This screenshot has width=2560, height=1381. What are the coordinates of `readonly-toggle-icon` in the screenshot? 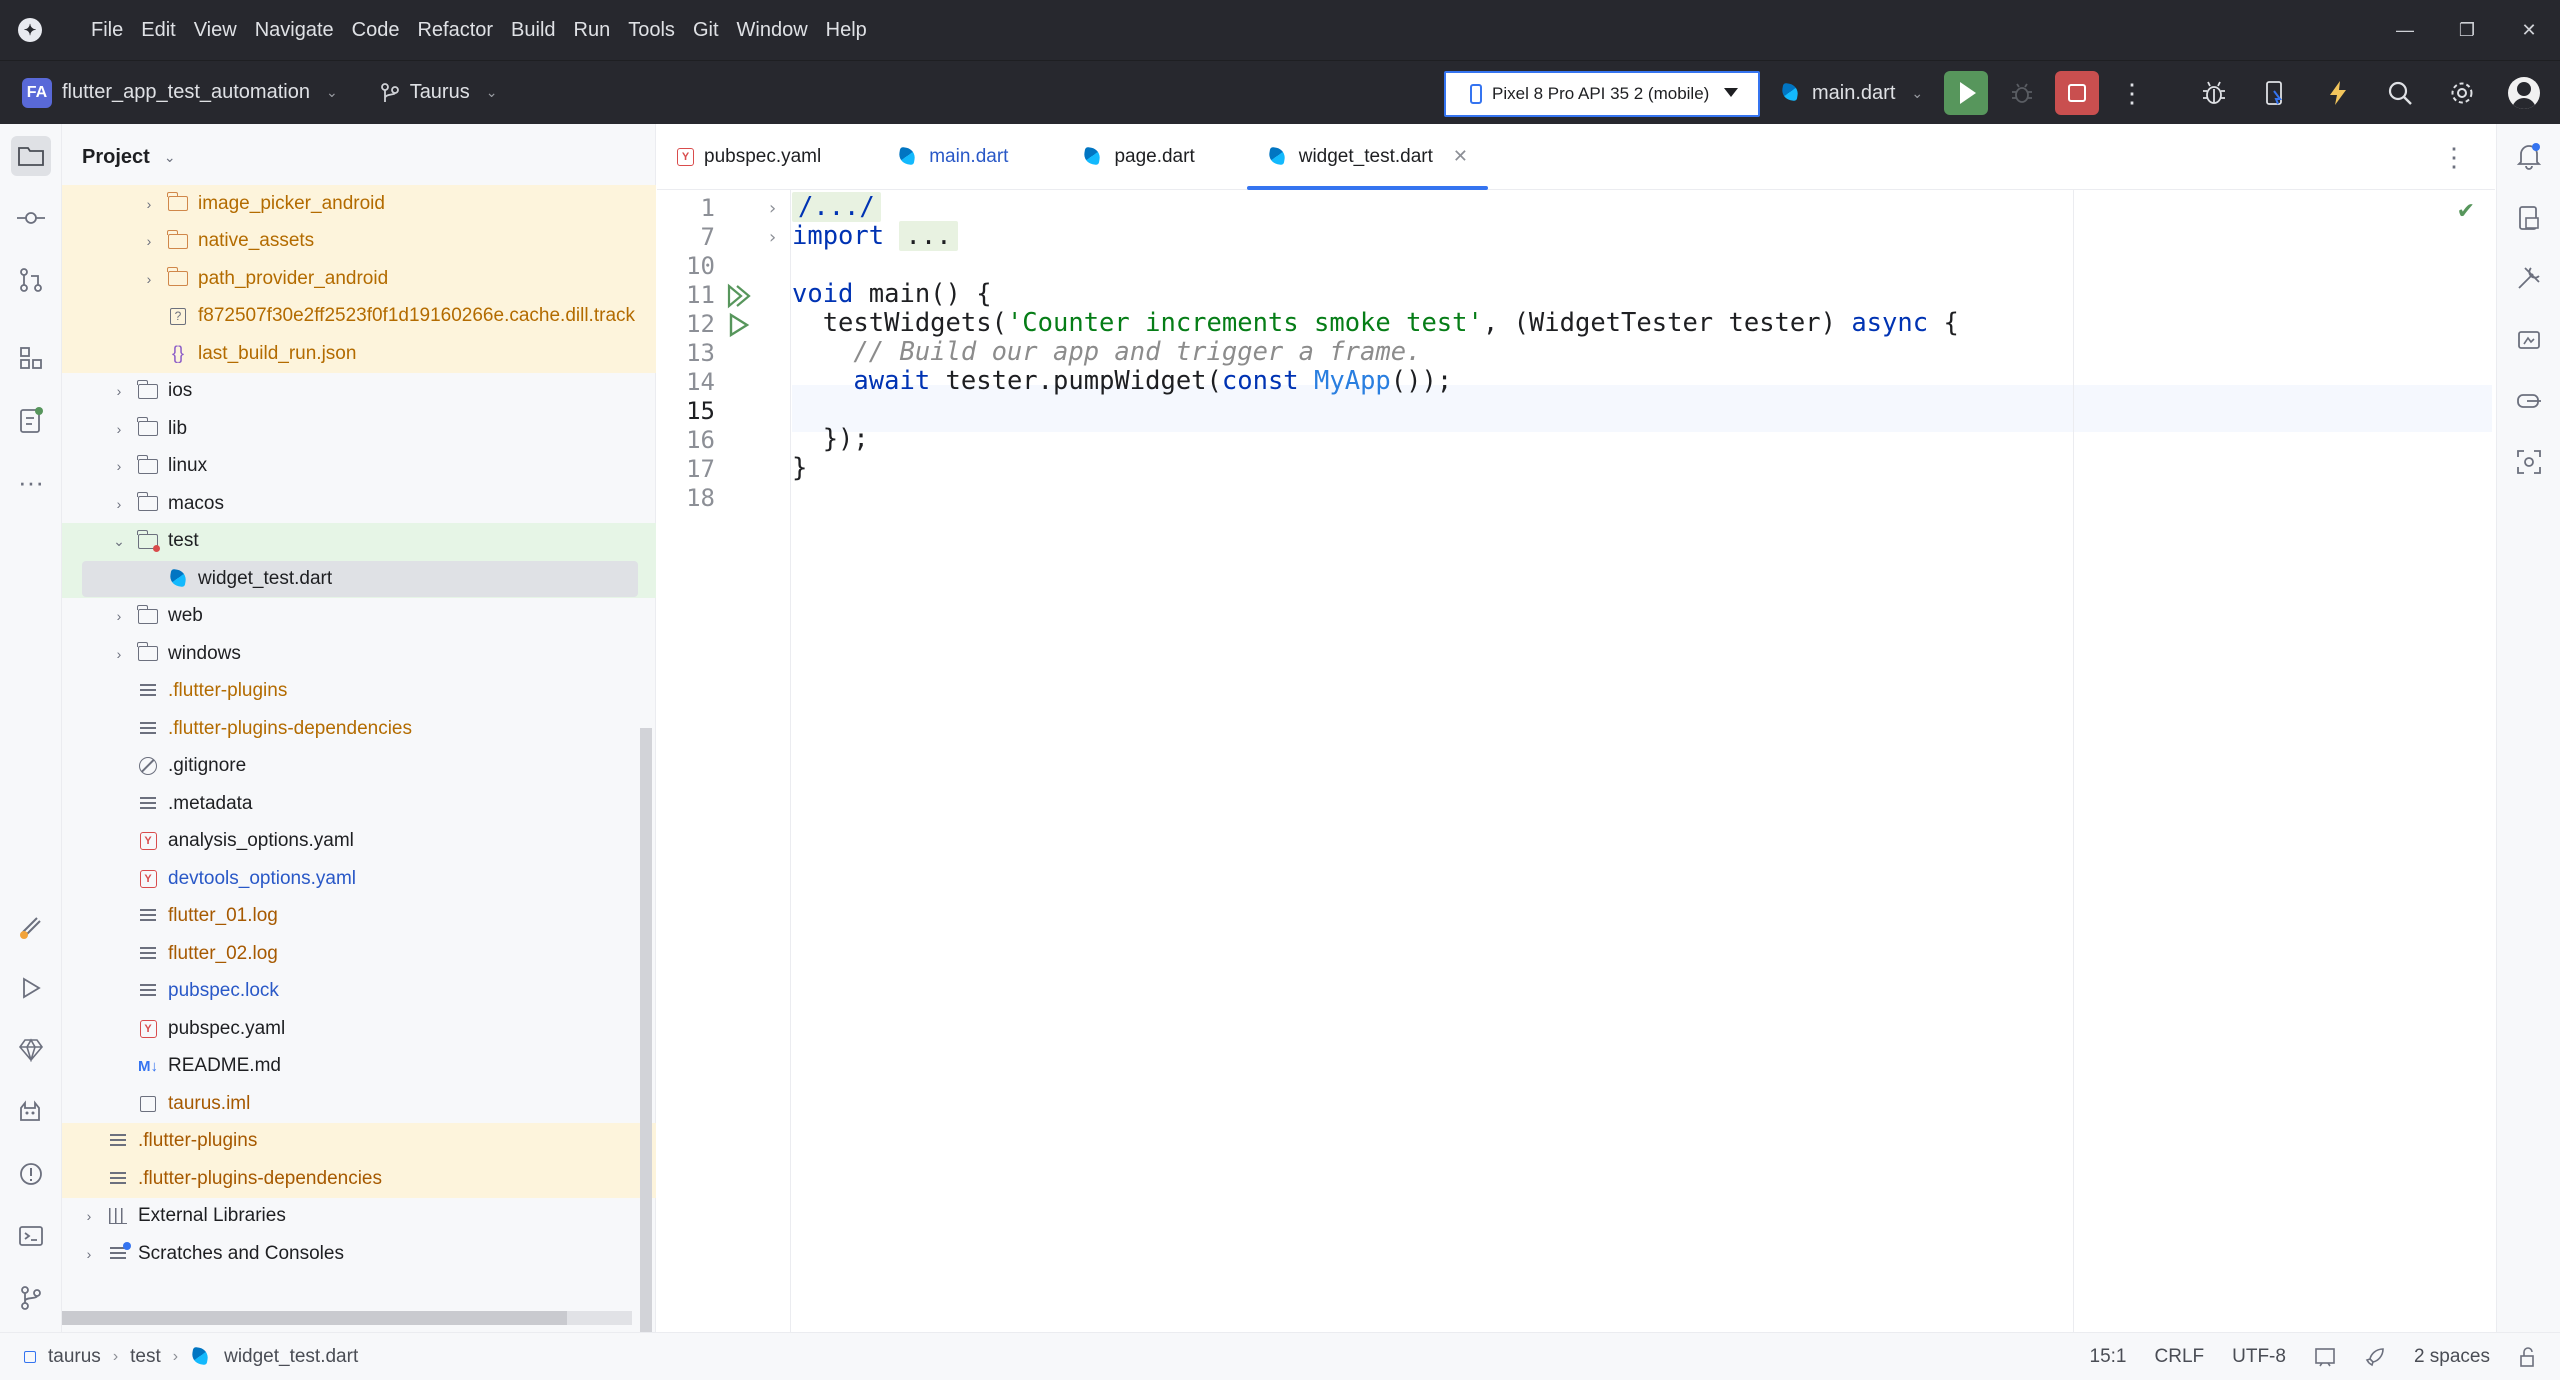 It's located at (2325, 1357).